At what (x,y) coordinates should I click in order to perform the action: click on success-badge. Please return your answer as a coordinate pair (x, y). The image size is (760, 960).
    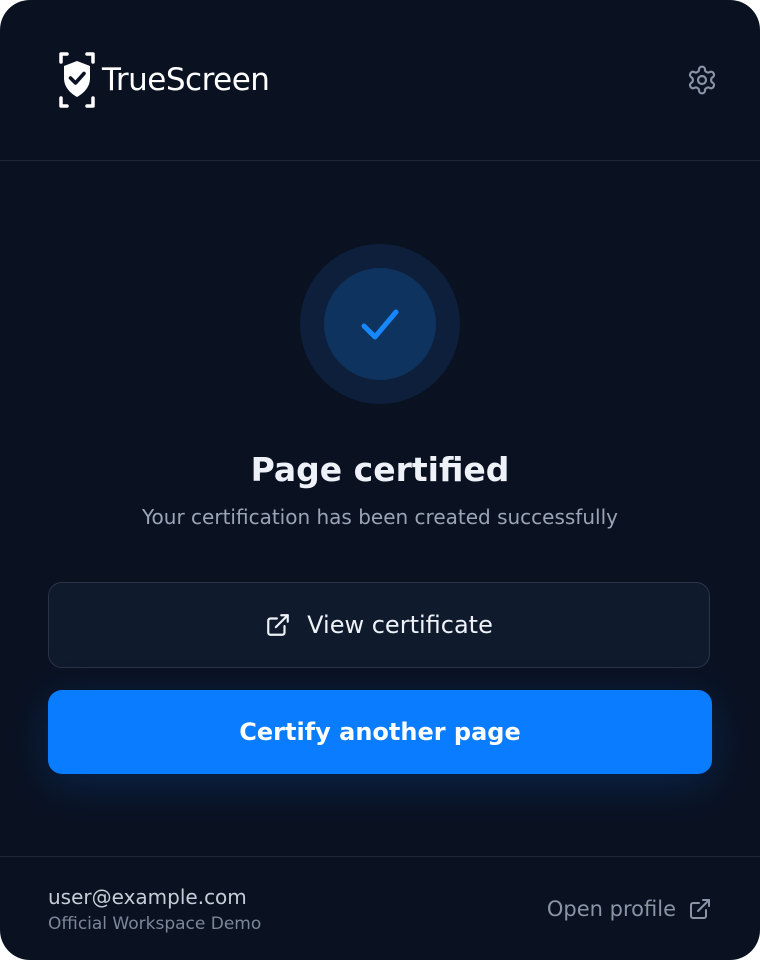
    Looking at the image, I should click on (380, 324).